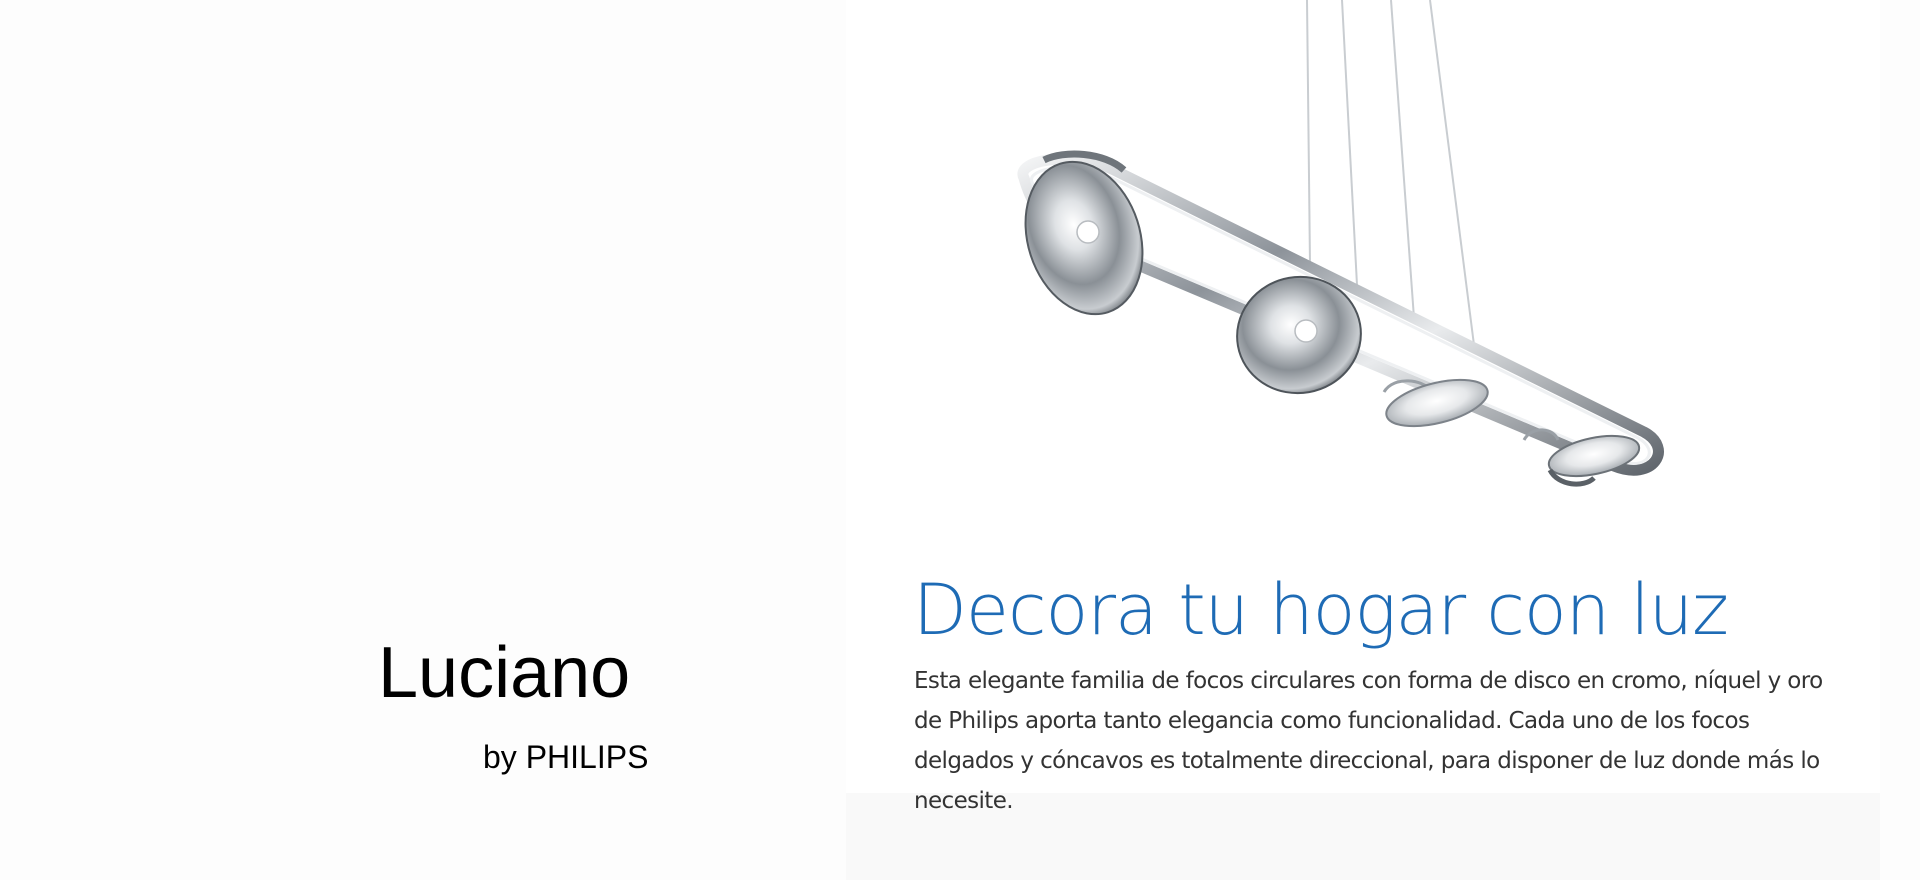  I want to click on brand-line: by PHILIPS, so click(566, 757).